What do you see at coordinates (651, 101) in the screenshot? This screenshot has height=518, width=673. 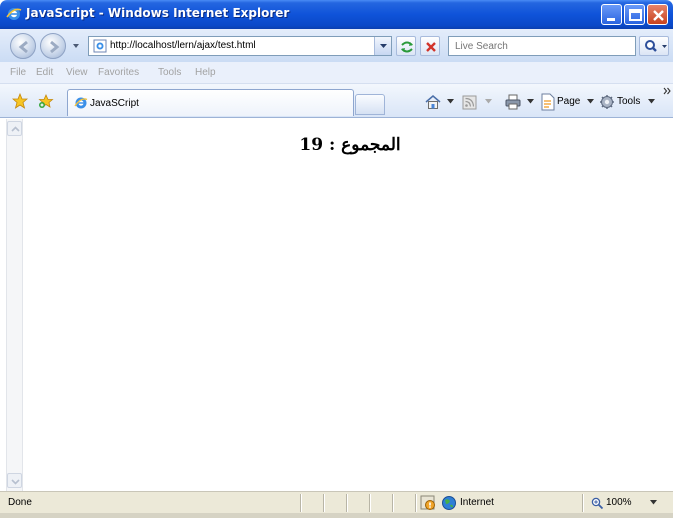 I see `tools-dropdown-icon` at bounding box center [651, 101].